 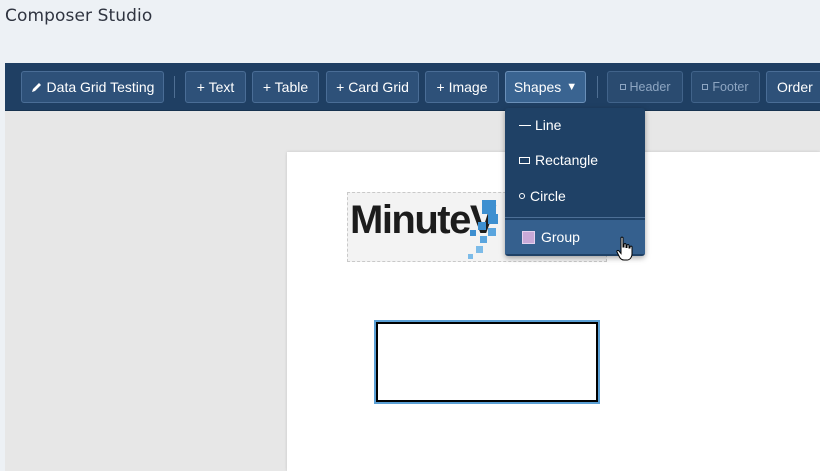 I want to click on shapes-button: Shapes ▼, so click(x=545, y=87).